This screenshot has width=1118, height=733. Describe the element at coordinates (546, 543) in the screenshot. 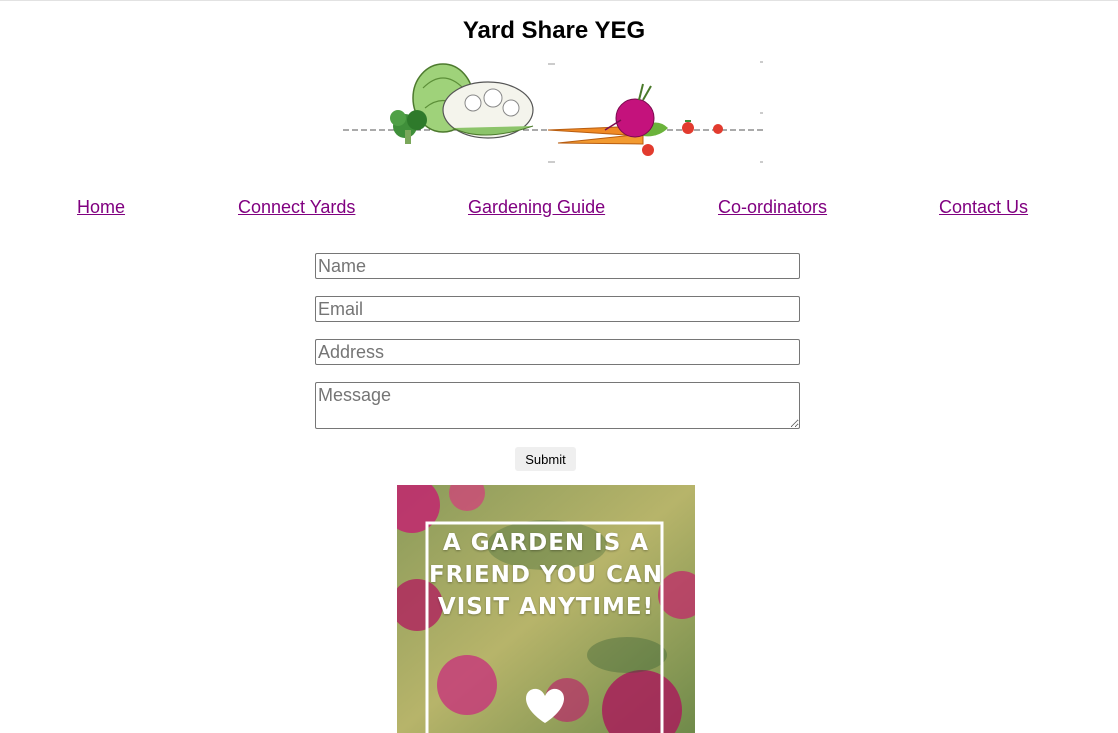

I see `poster-line-1: A GARDEN IS A` at that location.